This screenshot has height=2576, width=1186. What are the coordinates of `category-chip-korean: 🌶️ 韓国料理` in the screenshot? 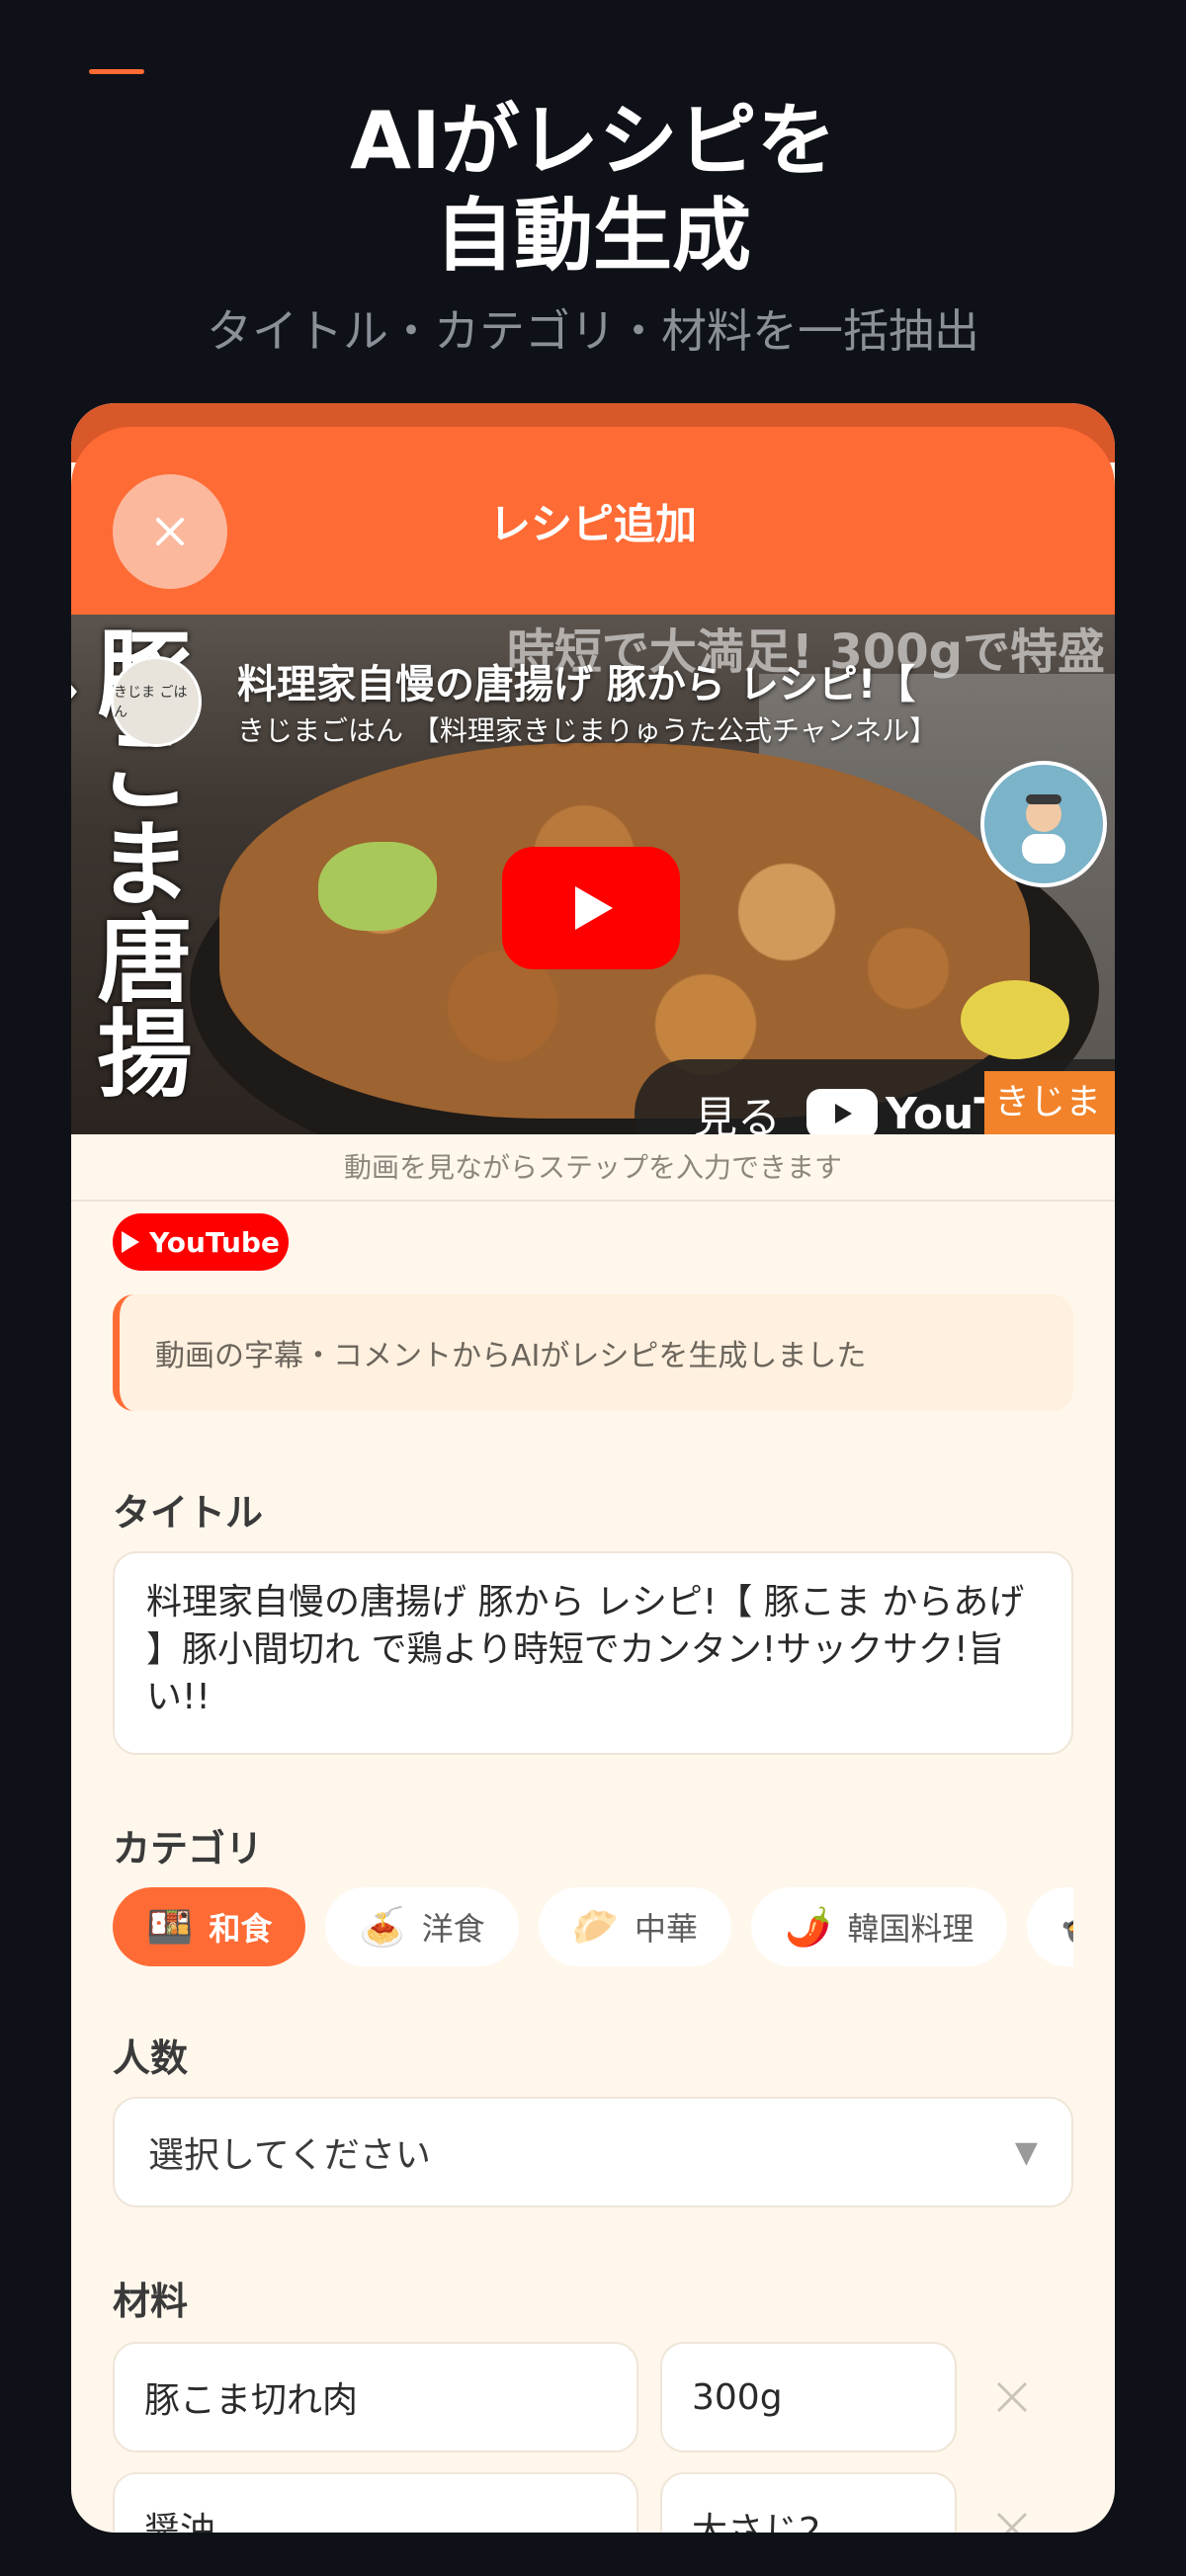 It's located at (879, 1926).